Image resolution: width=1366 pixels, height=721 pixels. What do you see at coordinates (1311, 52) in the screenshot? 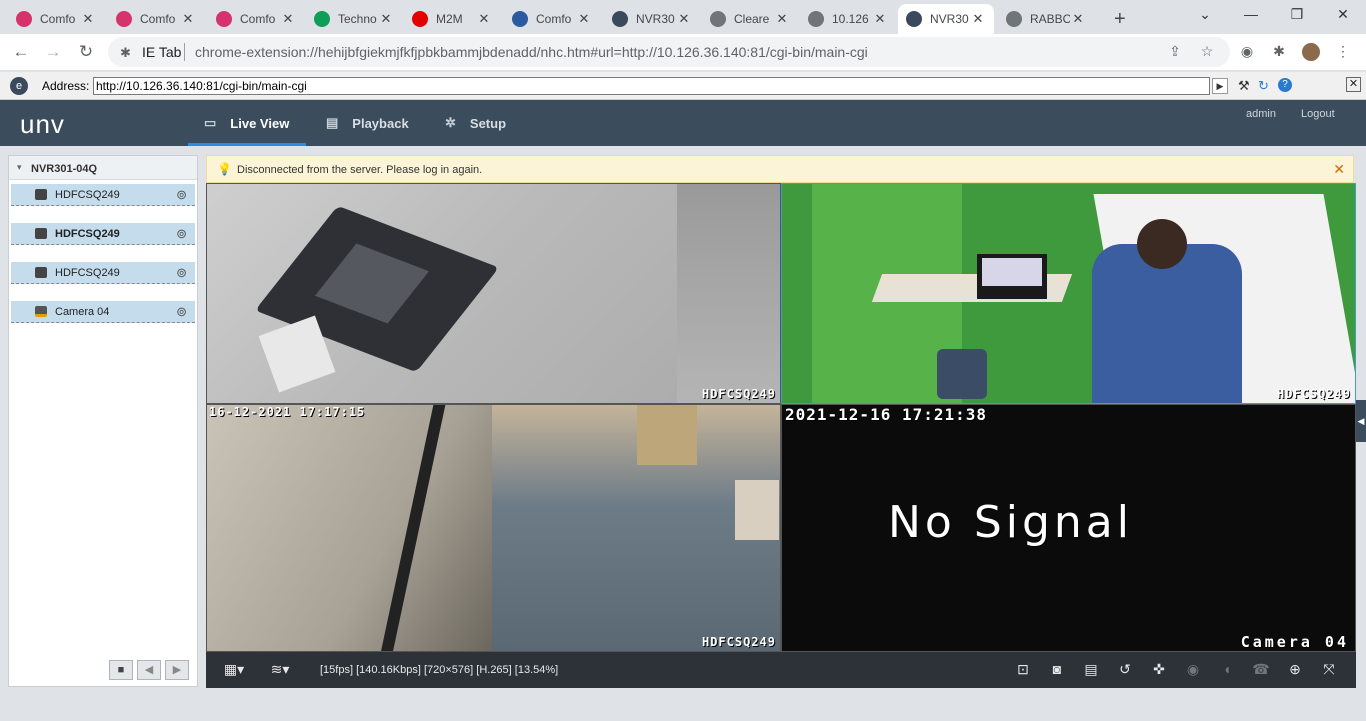
I see `profile-avatar` at bounding box center [1311, 52].